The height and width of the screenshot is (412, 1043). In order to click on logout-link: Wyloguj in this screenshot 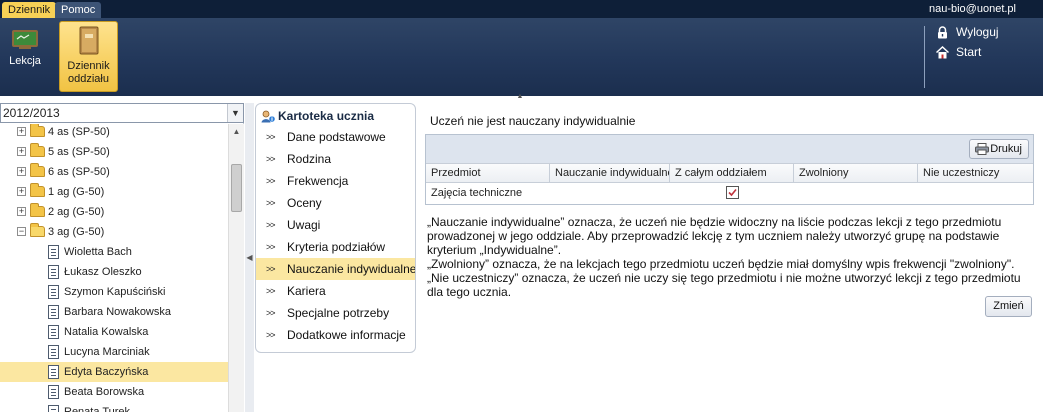, I will do `click(967, 32)`.